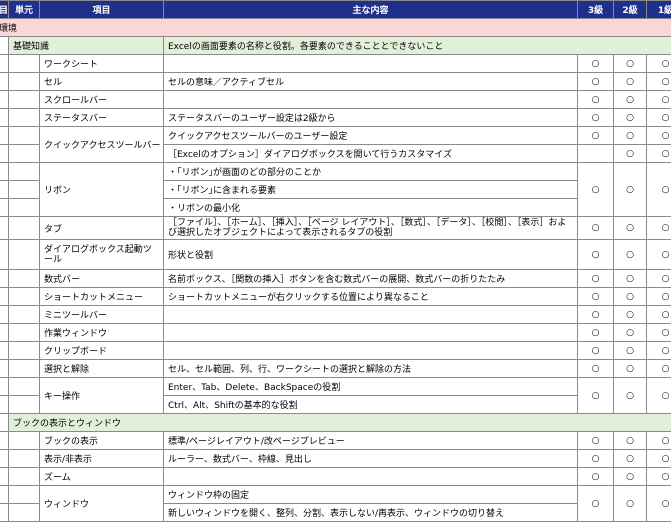  Describe the element at coordinates (102, 351) in the screenshot. I see `row-item: クリップボード` at that location.